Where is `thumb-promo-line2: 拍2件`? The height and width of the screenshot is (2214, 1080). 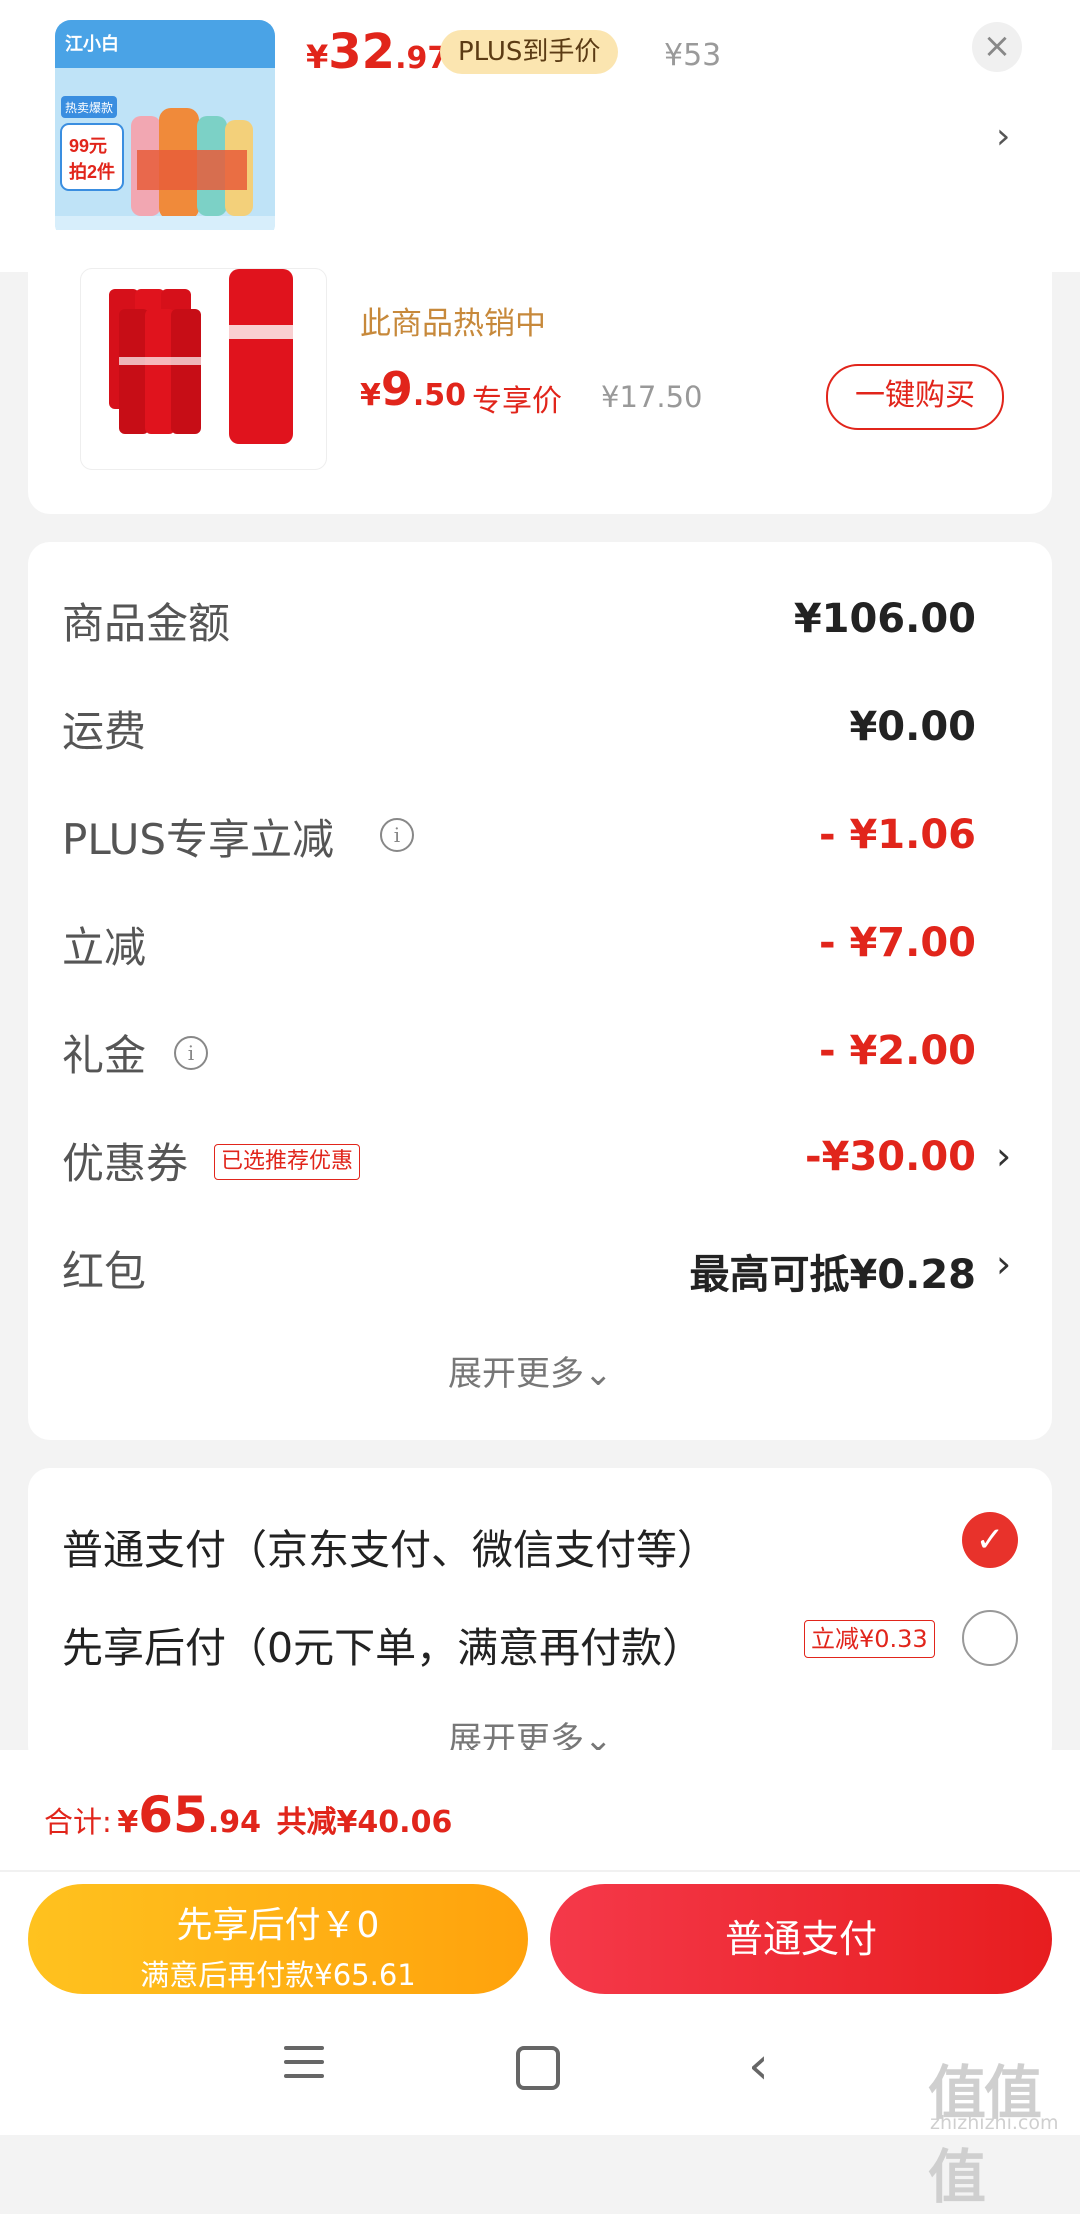
thumb-promo-line2: 拍2件 is located at coordinates (92, 171).